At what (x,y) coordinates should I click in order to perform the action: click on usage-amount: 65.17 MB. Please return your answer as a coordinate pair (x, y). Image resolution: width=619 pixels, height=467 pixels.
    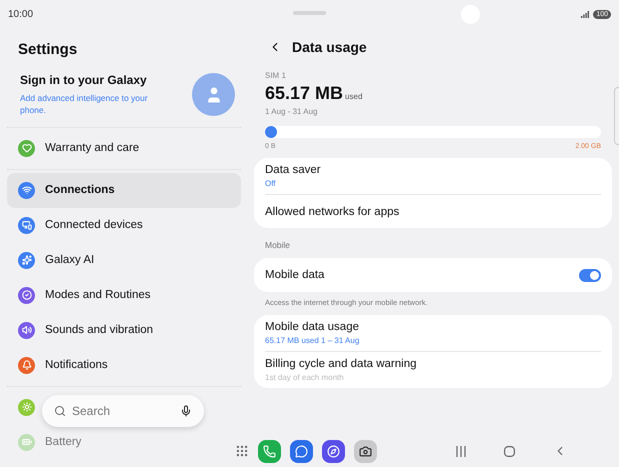
    Looking at the image, I should click on (304, 93).